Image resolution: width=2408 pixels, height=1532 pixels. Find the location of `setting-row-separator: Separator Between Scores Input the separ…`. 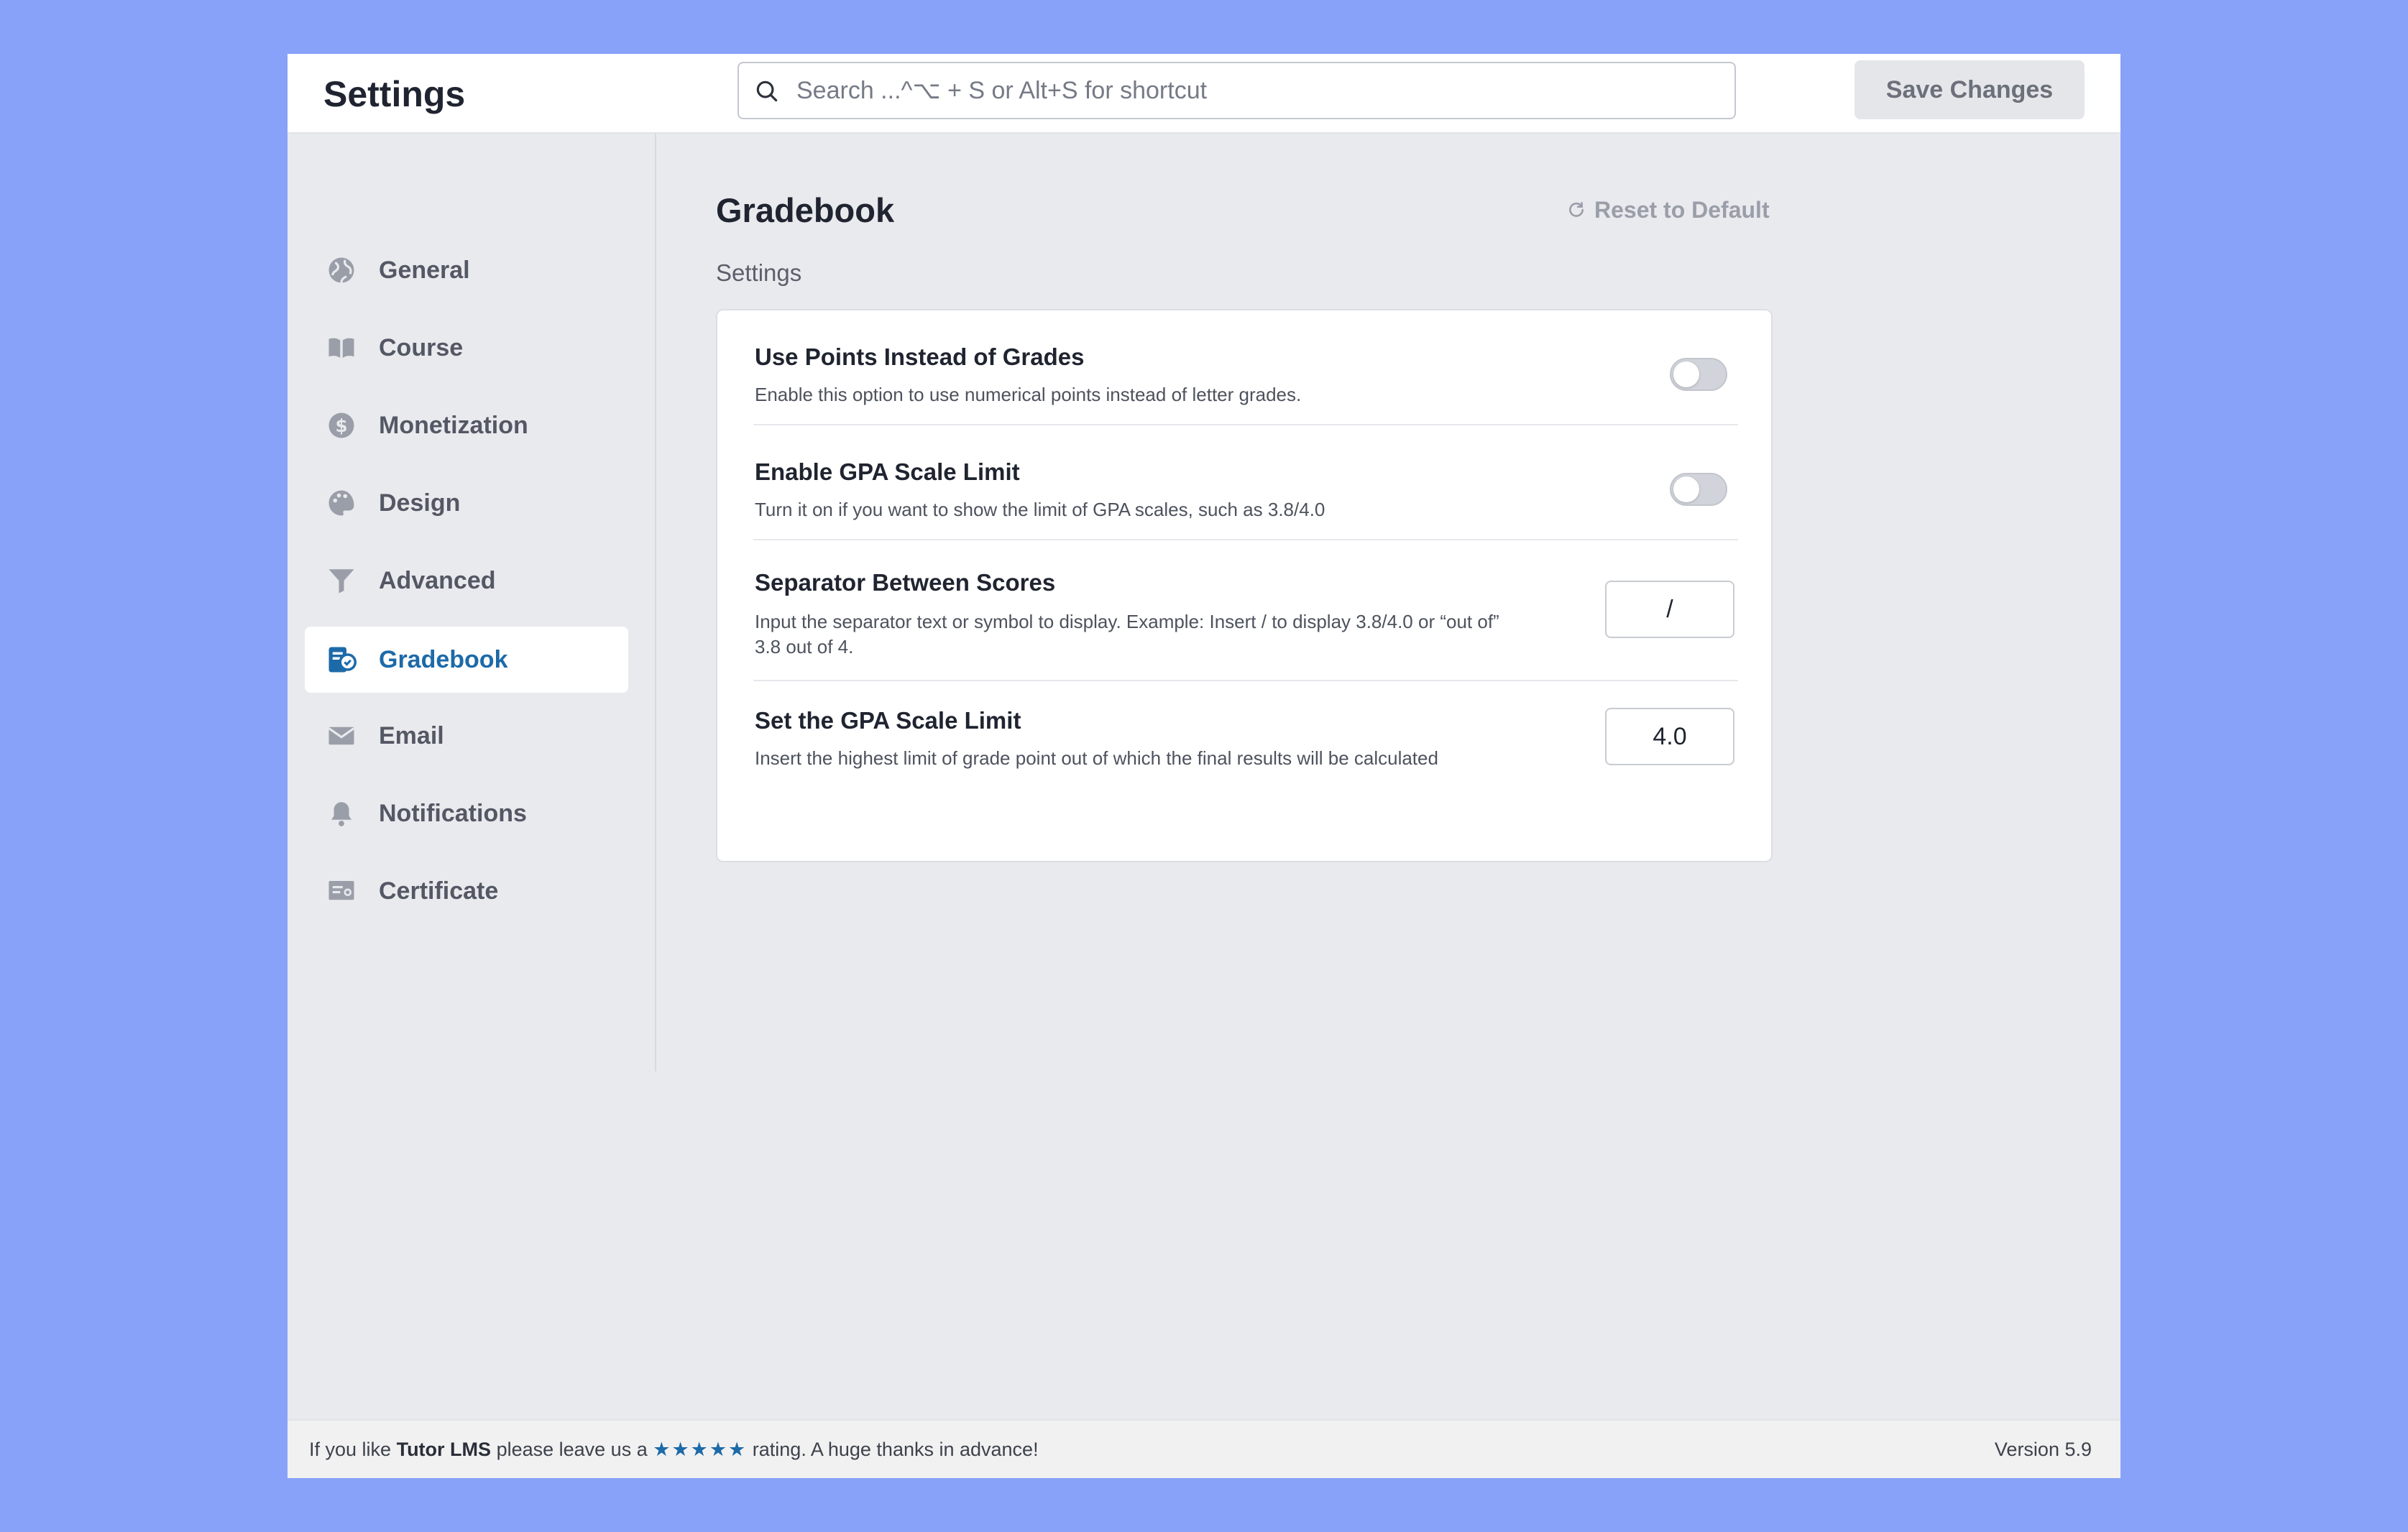

setting-row-separator: Separator Between Scores Input the separ… is located at coordinates (1246, 610).